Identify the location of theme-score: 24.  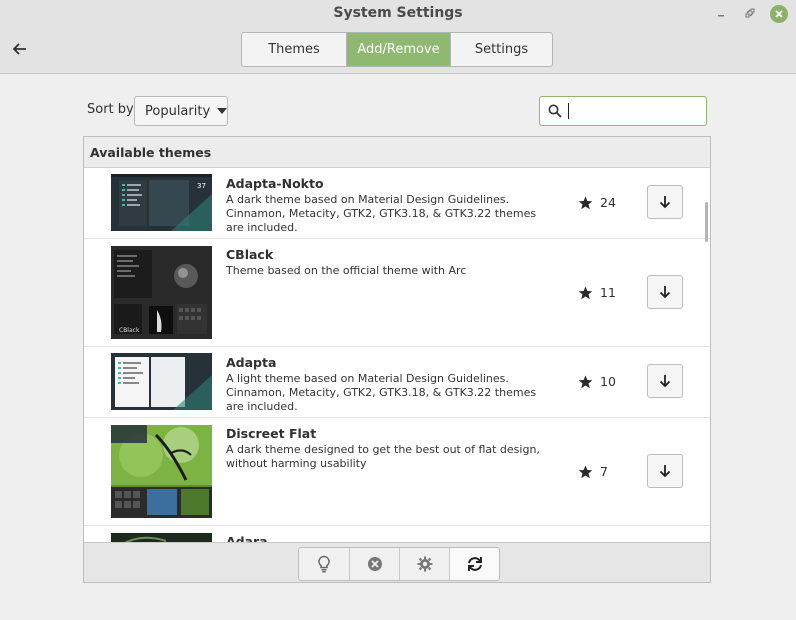
(597, 202).